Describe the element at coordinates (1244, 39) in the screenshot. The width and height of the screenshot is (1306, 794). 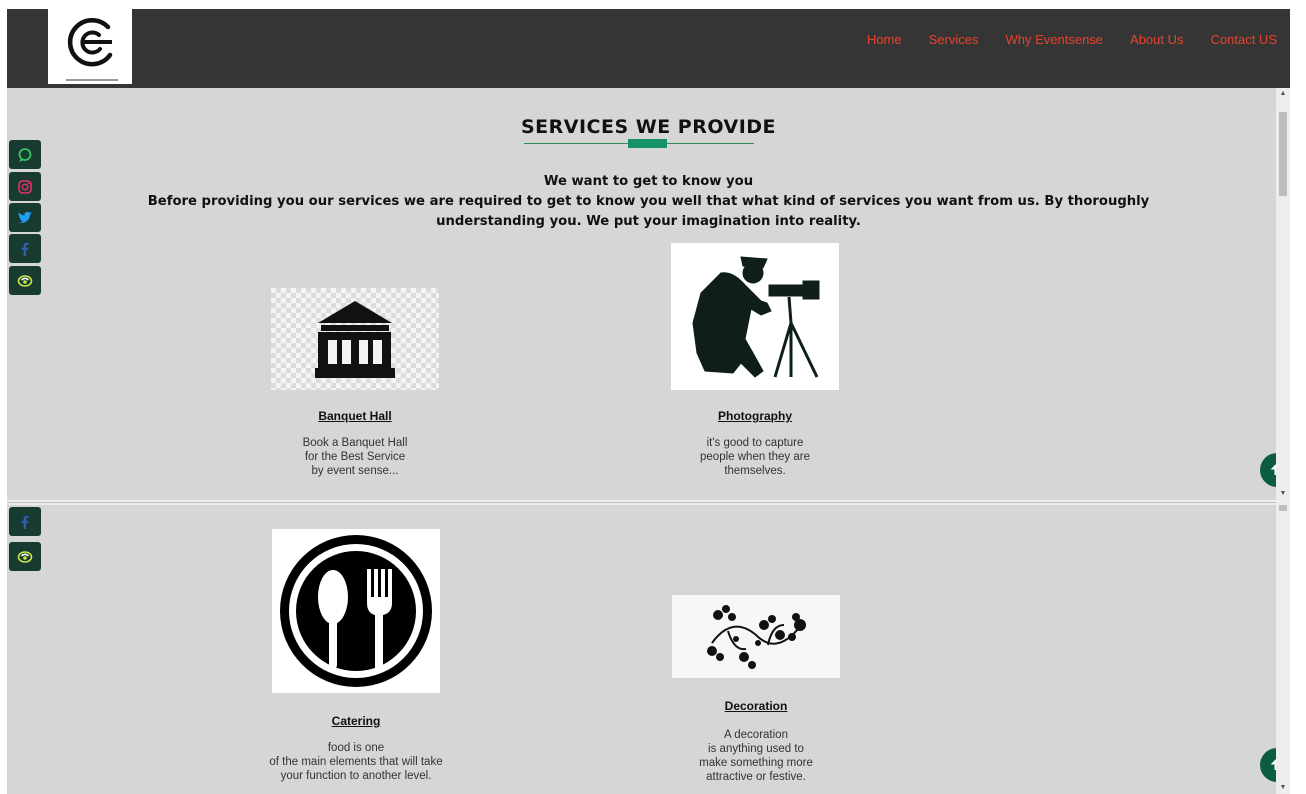
I see `nav-contact-us: Contact US` at that location.